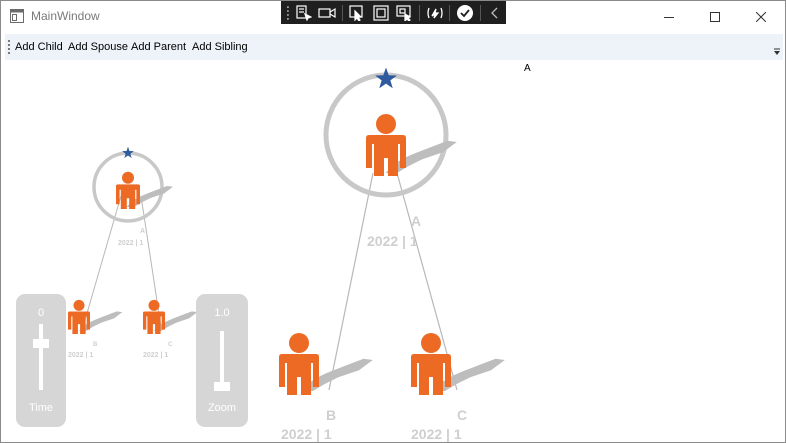 The width and height of the screenshot is (786, 443). Describe the element at coordinates (222, 313) in the screenshot. I see `zoom-value: 1.0` at that location.